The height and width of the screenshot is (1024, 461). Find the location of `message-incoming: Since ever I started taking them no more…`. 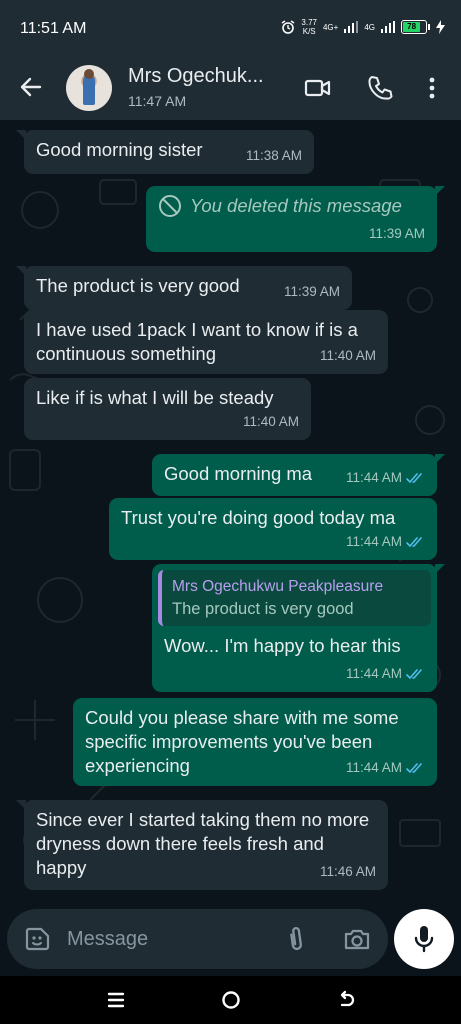

message-incoming: Since ever I started taking them no more… is located at coordinates (202, 845).